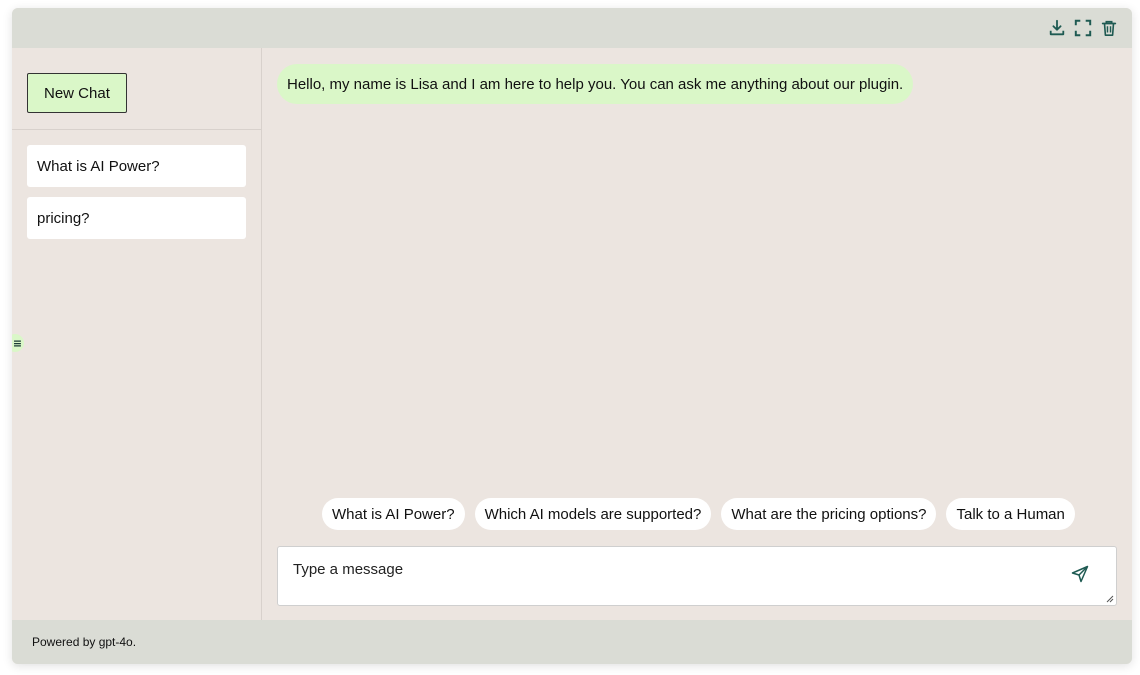  I want to click on suggestion-chip: Talk to a Human, so click(1010, 514).